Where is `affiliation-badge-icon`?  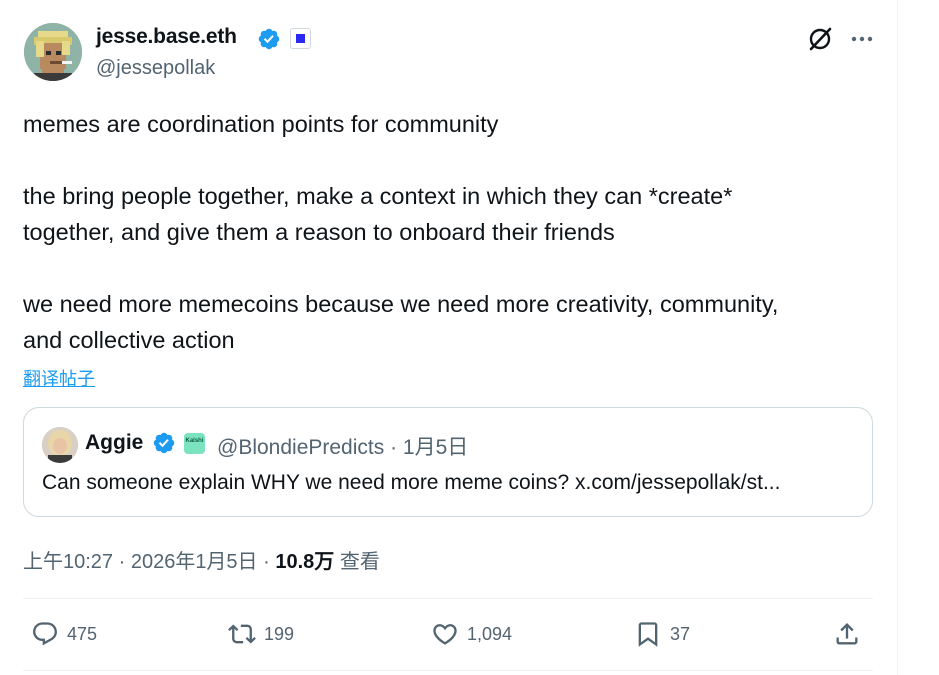 affiliation-badge-icon is located at coordinates (300, 38).